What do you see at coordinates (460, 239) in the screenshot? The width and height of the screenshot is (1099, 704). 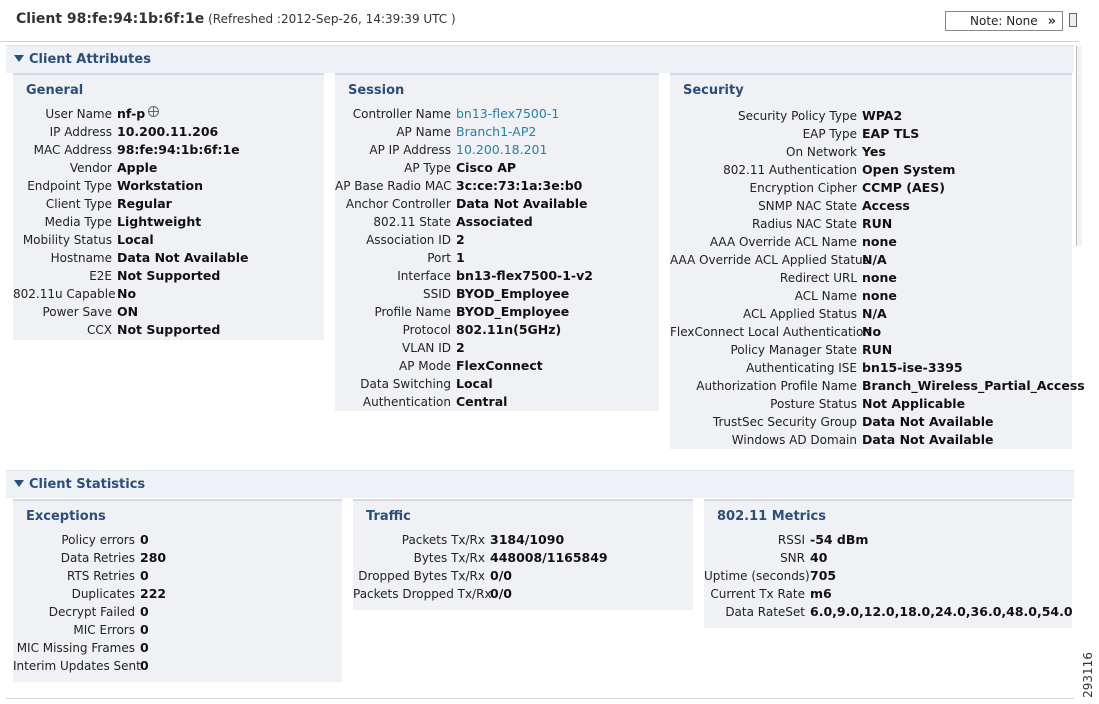 I see `attribute-value: 2` at bounding box center [460, 239].